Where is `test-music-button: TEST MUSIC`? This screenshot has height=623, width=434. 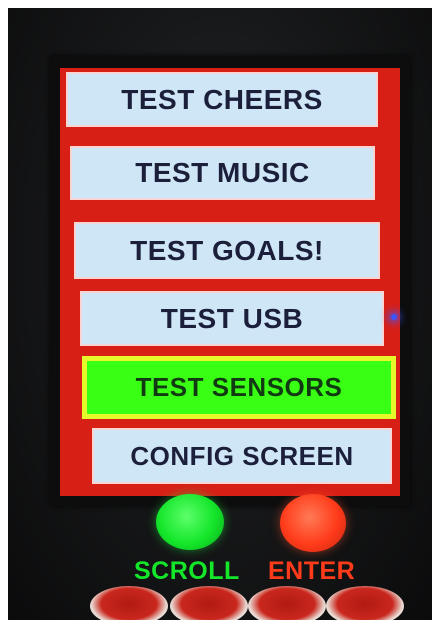
test-music-button: TEST MUSIC is located at coordinates (222, 173).